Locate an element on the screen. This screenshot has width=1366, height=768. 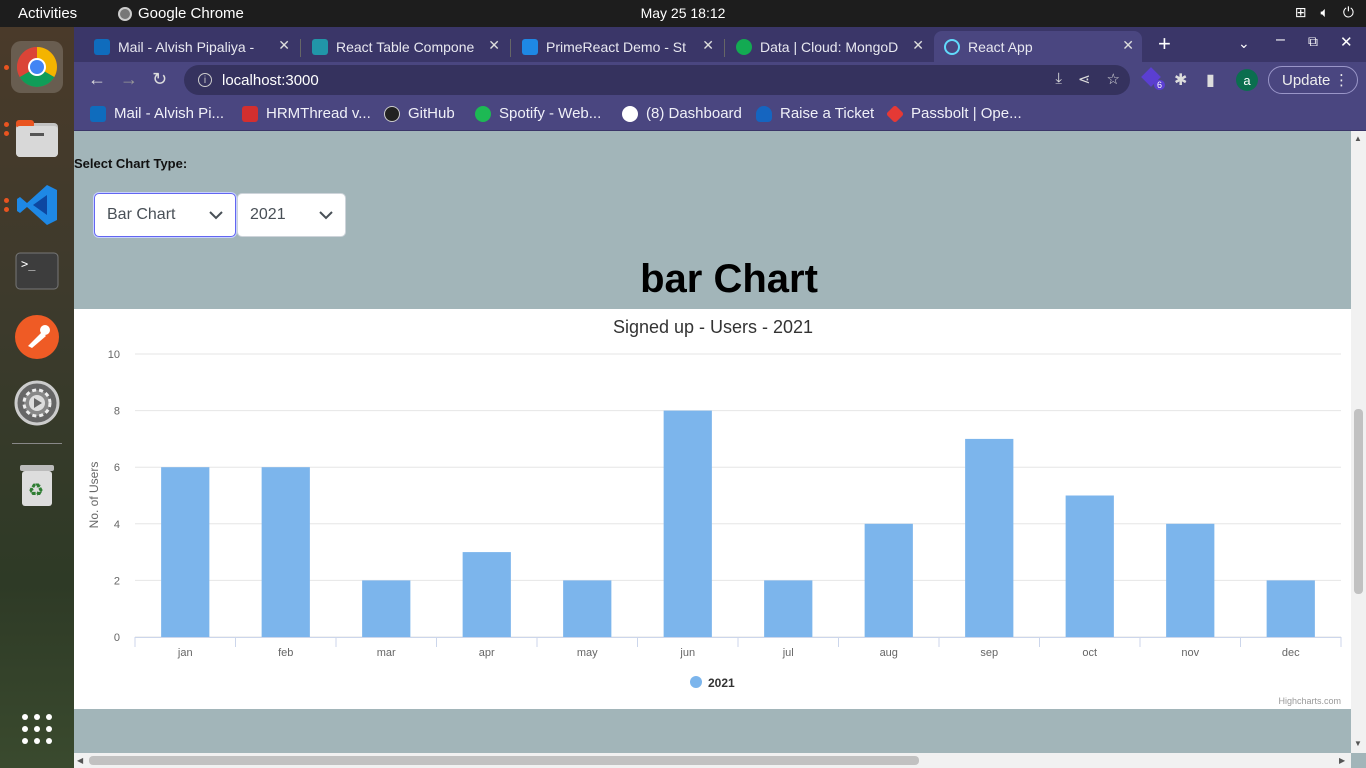
extension-icon: 6 is located at coordinates (1153, 78).